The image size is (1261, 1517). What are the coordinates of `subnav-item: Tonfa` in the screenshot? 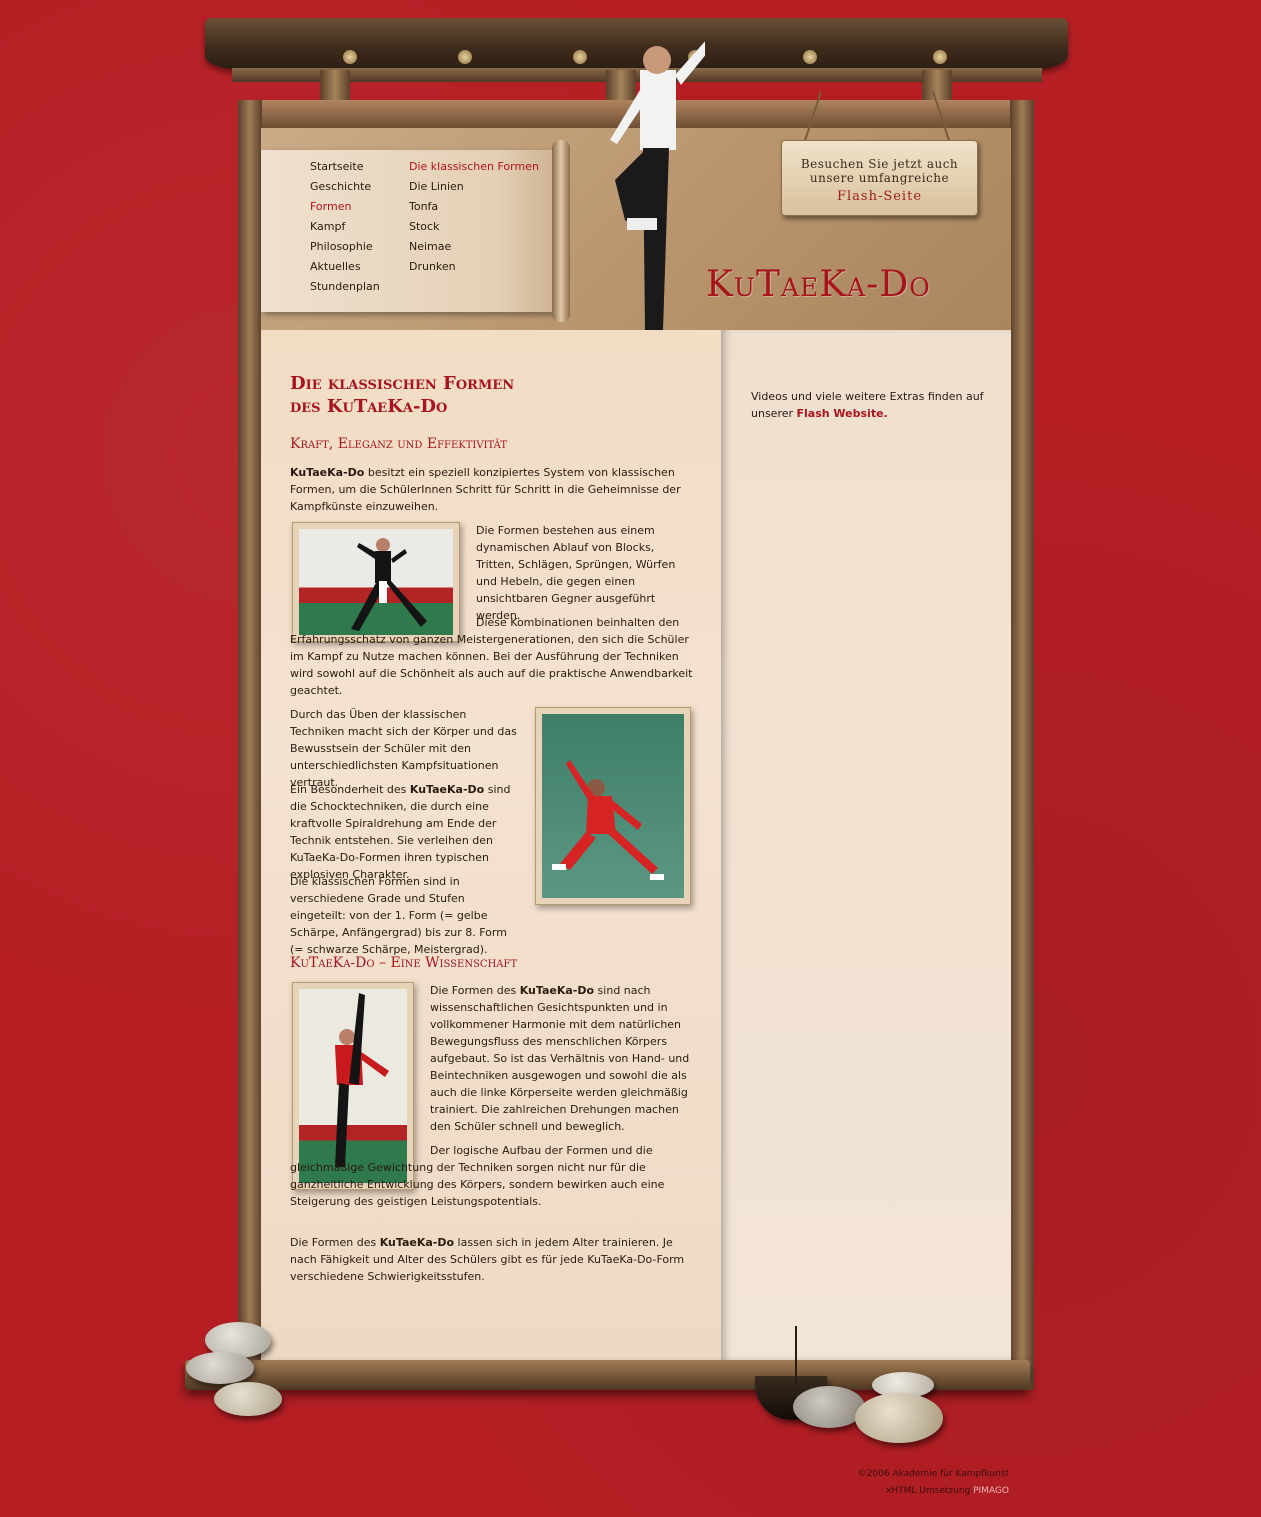 It's located at (474, 210).